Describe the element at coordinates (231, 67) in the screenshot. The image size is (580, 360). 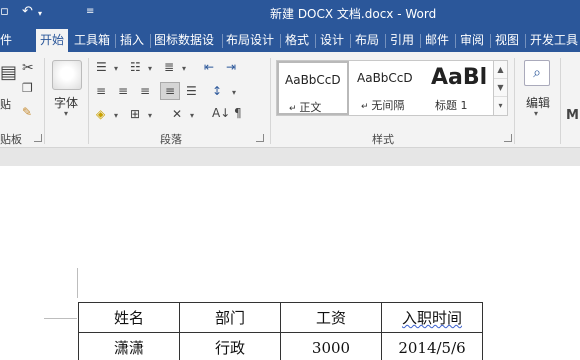
I see `increase-indent-icon: ⇥` at that location.